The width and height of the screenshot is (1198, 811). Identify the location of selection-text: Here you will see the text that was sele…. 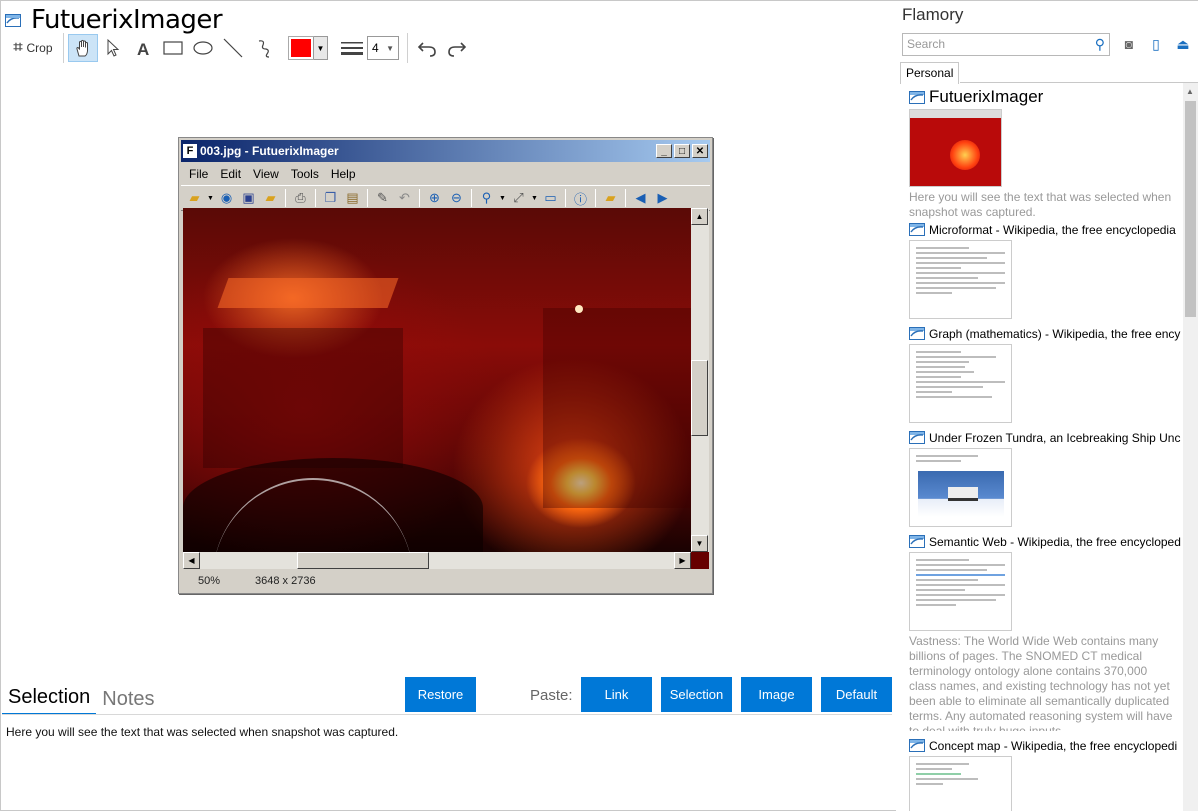
(202, 732).